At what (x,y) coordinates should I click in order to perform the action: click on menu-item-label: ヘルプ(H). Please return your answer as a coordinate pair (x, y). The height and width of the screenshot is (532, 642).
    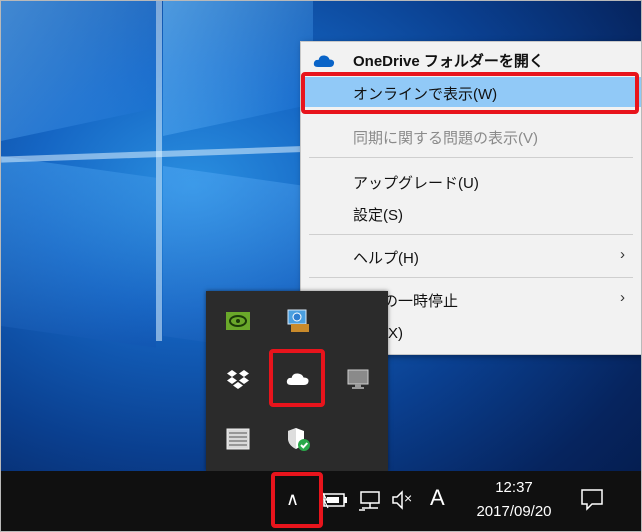
    Looking at the image, I should click on (386, 258).